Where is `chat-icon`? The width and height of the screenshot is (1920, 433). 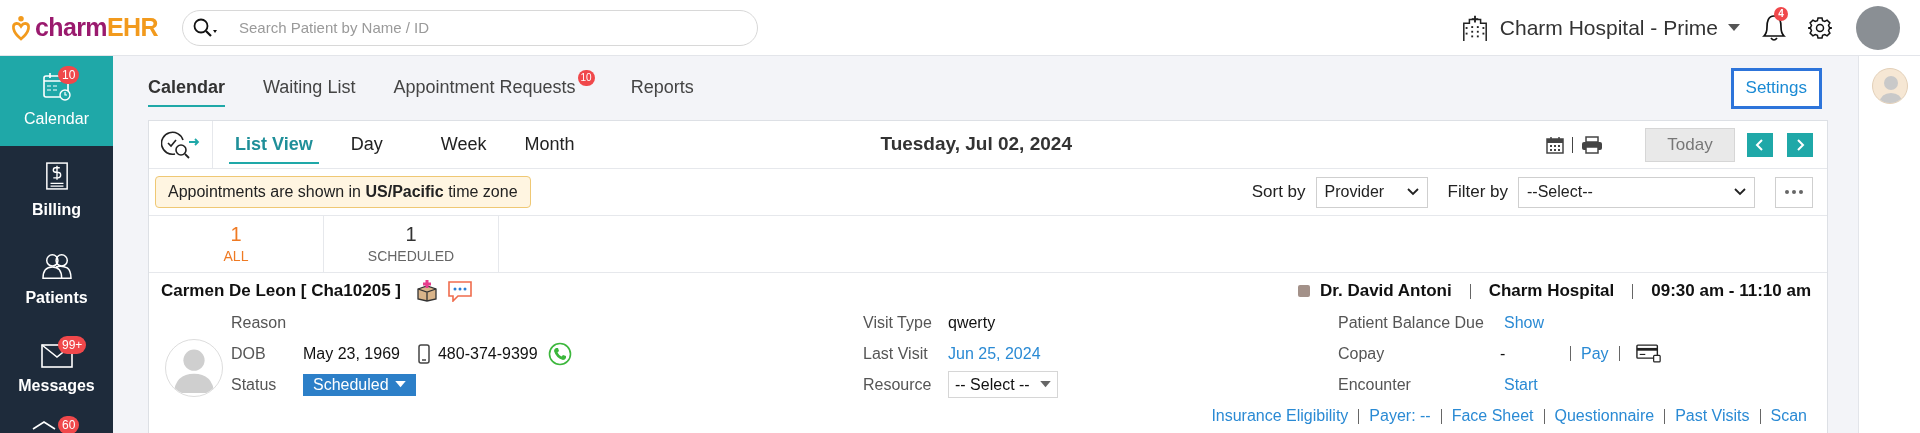
chat-icon is located at coordinates (459, 291).